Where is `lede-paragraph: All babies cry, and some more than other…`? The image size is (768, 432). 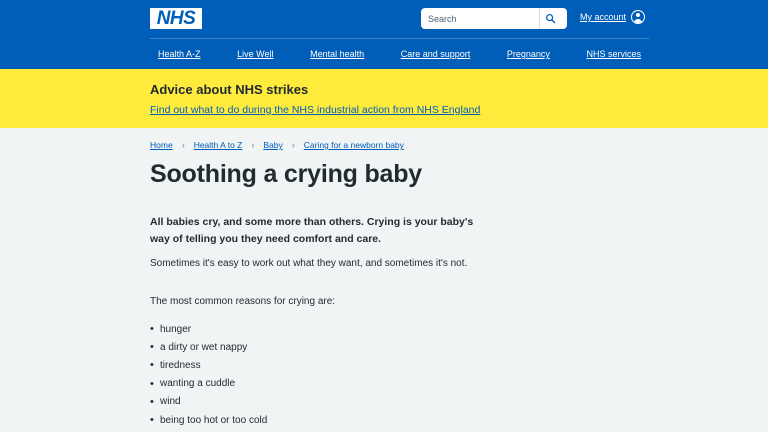
lede-paragraph: All babies cry, and some more than other… is located at coordinates (312, 230).